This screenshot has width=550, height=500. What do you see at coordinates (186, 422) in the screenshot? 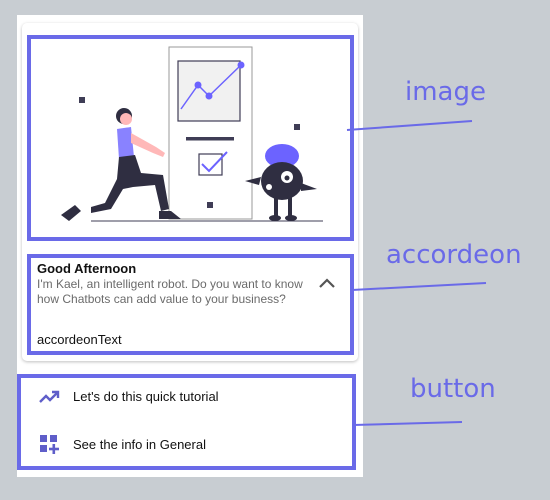
I see `button-callout-box` at bounding box center [186, 422].